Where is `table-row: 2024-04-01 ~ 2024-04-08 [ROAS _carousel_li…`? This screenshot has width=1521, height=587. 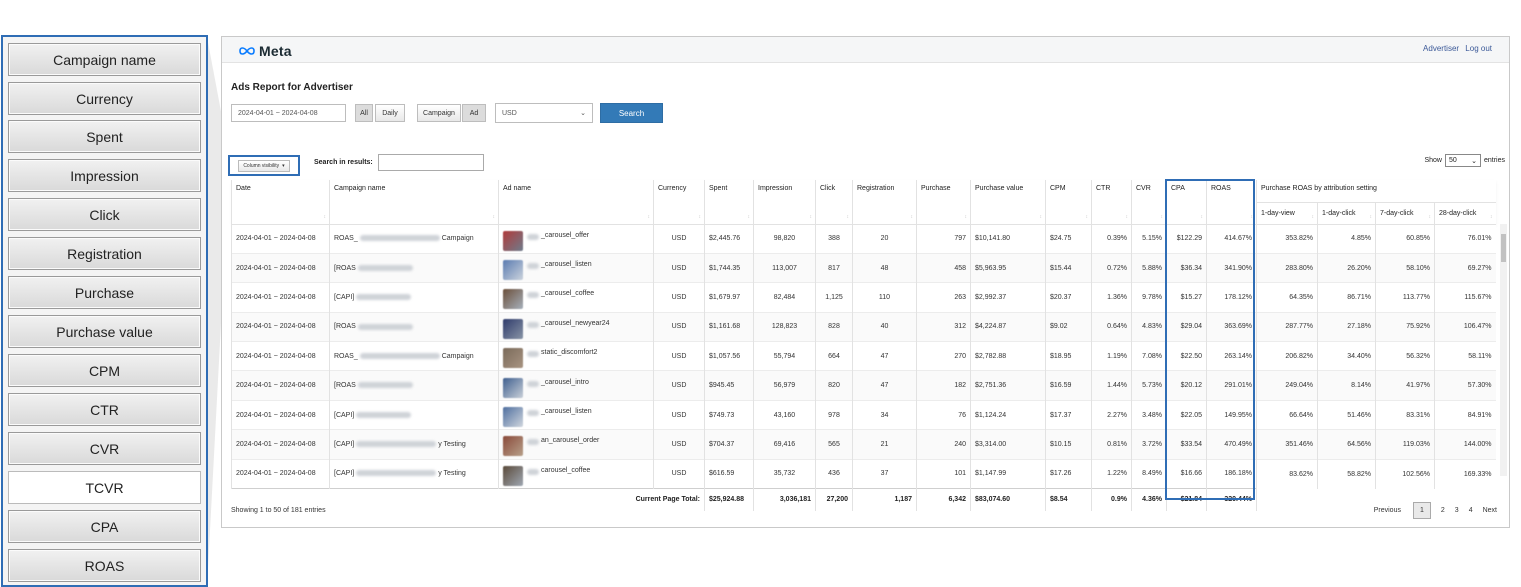
table-row: 2024-04-01 ~ 2024-04-08 [ROAS _carousel_li… is located at coordinates (863, 267).